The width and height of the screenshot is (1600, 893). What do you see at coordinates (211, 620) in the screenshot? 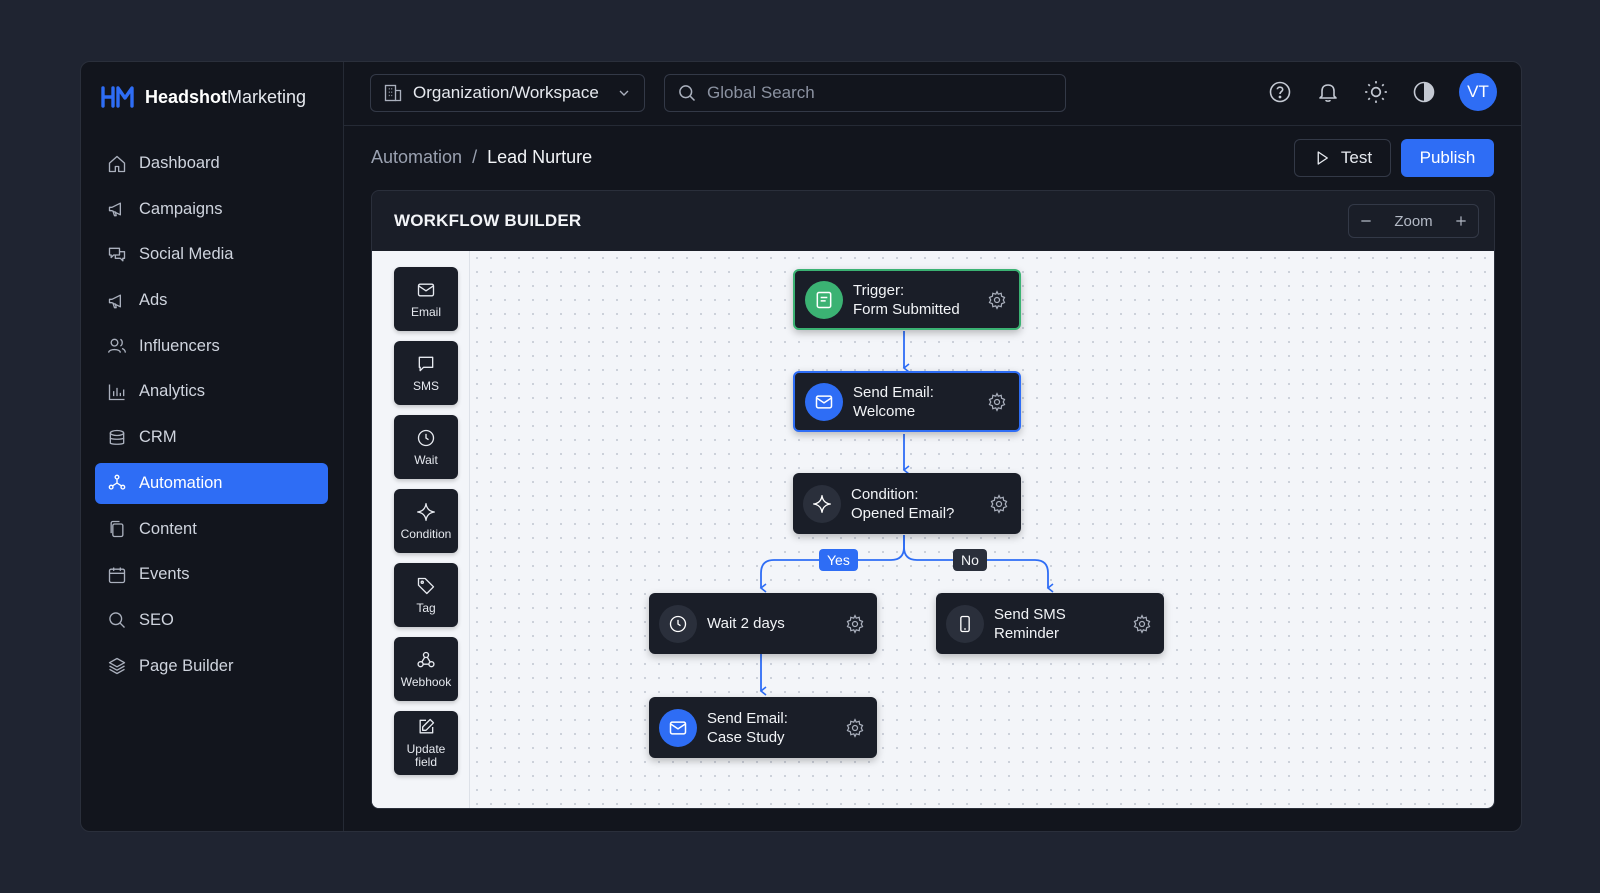
I see `sidebar-item-seo: SEO` at bounding box center [211, 620].